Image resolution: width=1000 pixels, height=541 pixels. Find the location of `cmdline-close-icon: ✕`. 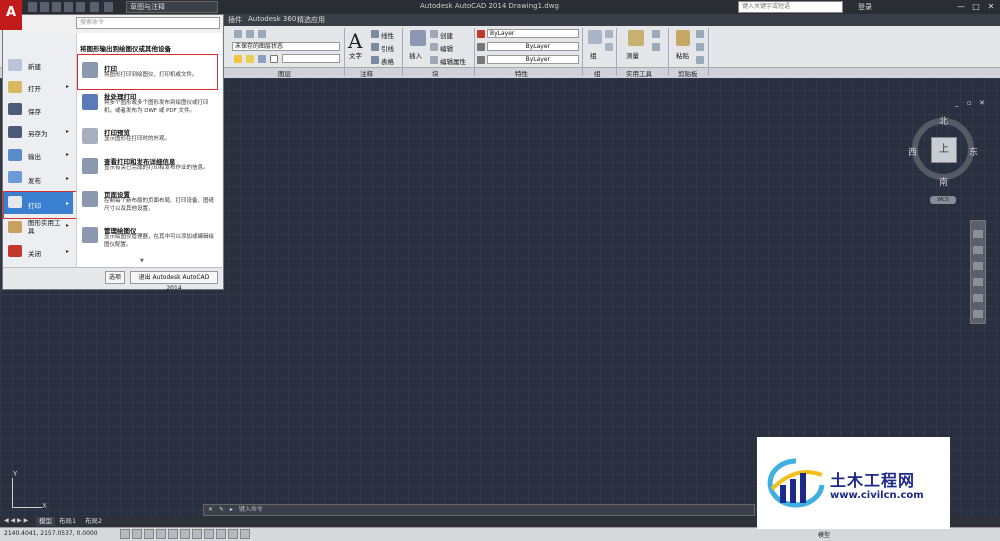

cmdline-close-icon: ✕ is located at coordinates (210, 509).